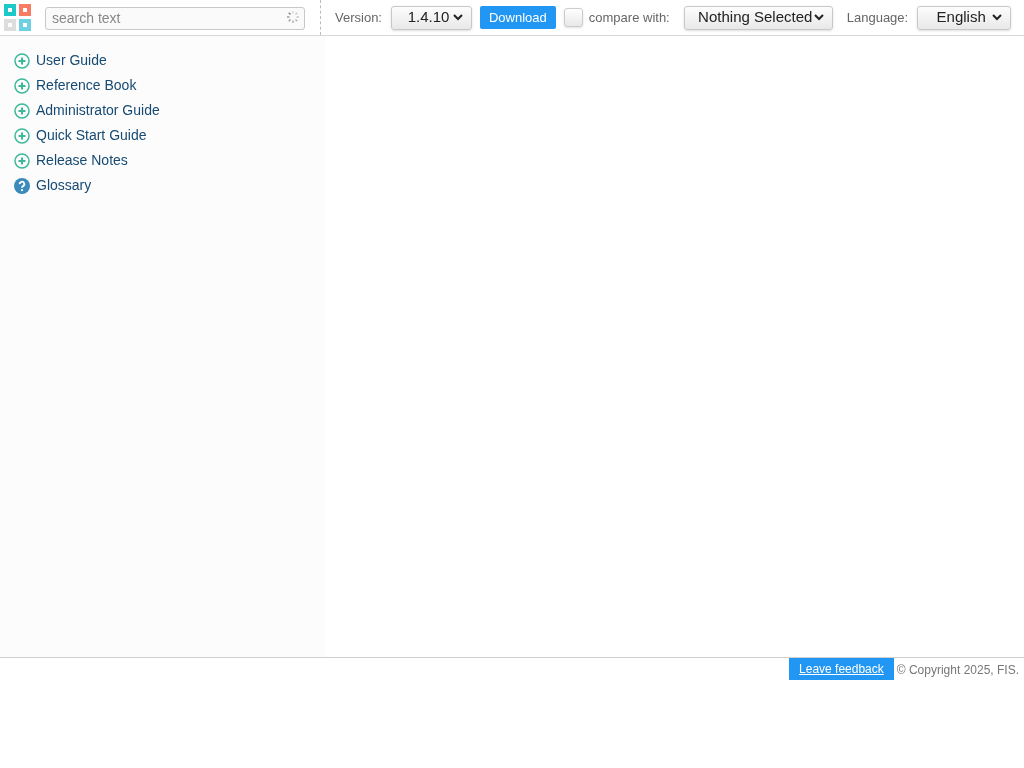  Describe the element at coordinates (64, 185) in the screenshot. I see `sidebar-item: Glossary` at that location.